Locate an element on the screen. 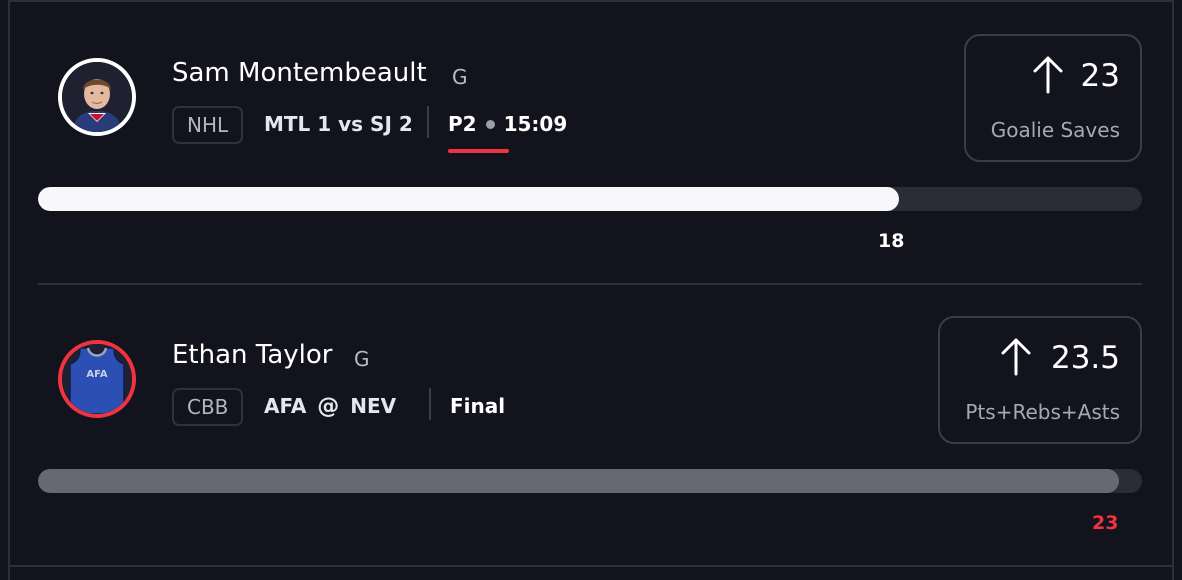  card-bottom-border is located at coordinates (591, 566).